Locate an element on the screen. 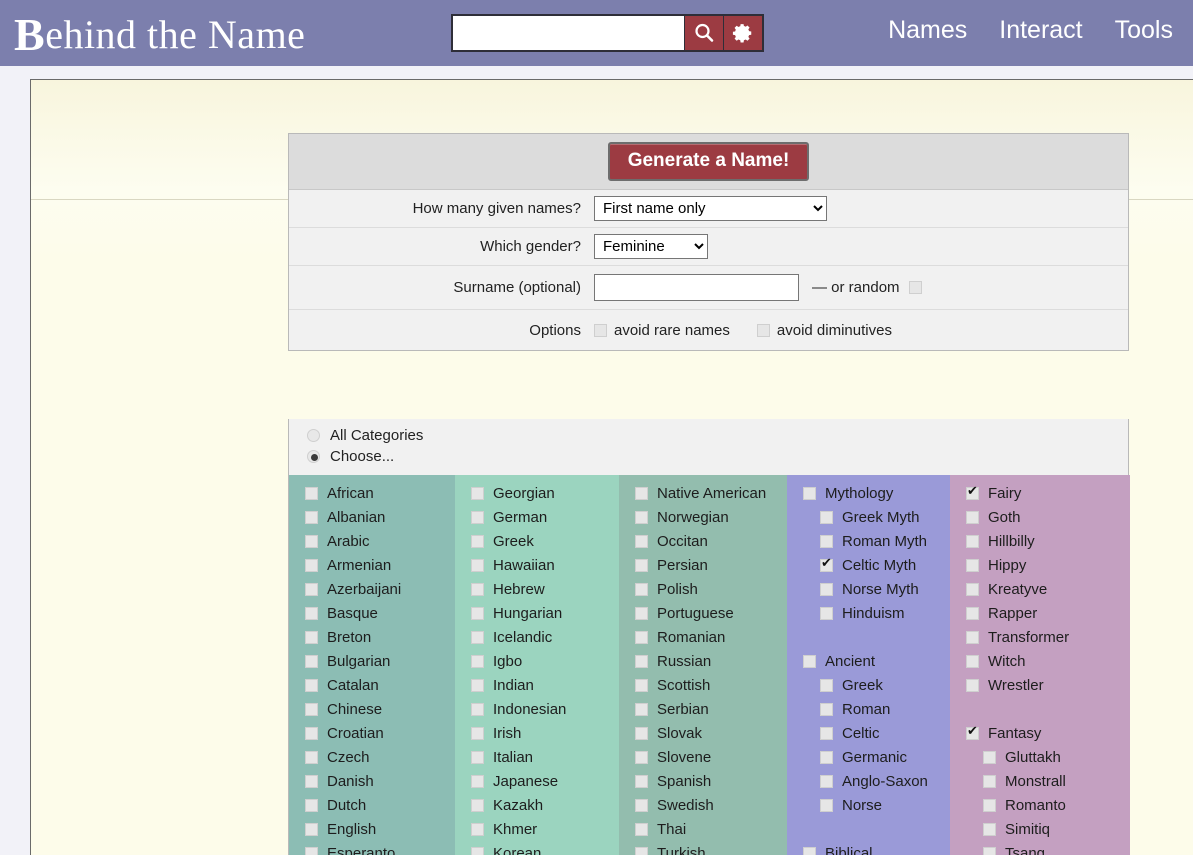 This screenshot has width=1193, height=855. category-item: Roman Myth is located at coordinates (868, 541).